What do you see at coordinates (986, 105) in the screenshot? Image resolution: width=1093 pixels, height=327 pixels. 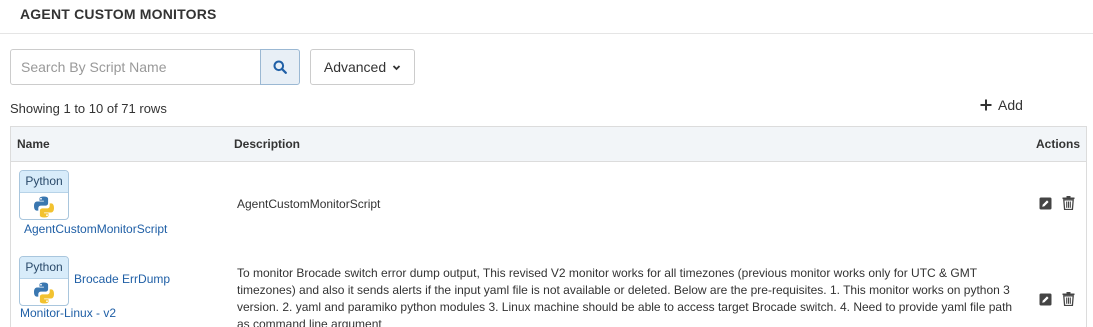 I see `plus-icon` at bounding box center [986, 105].